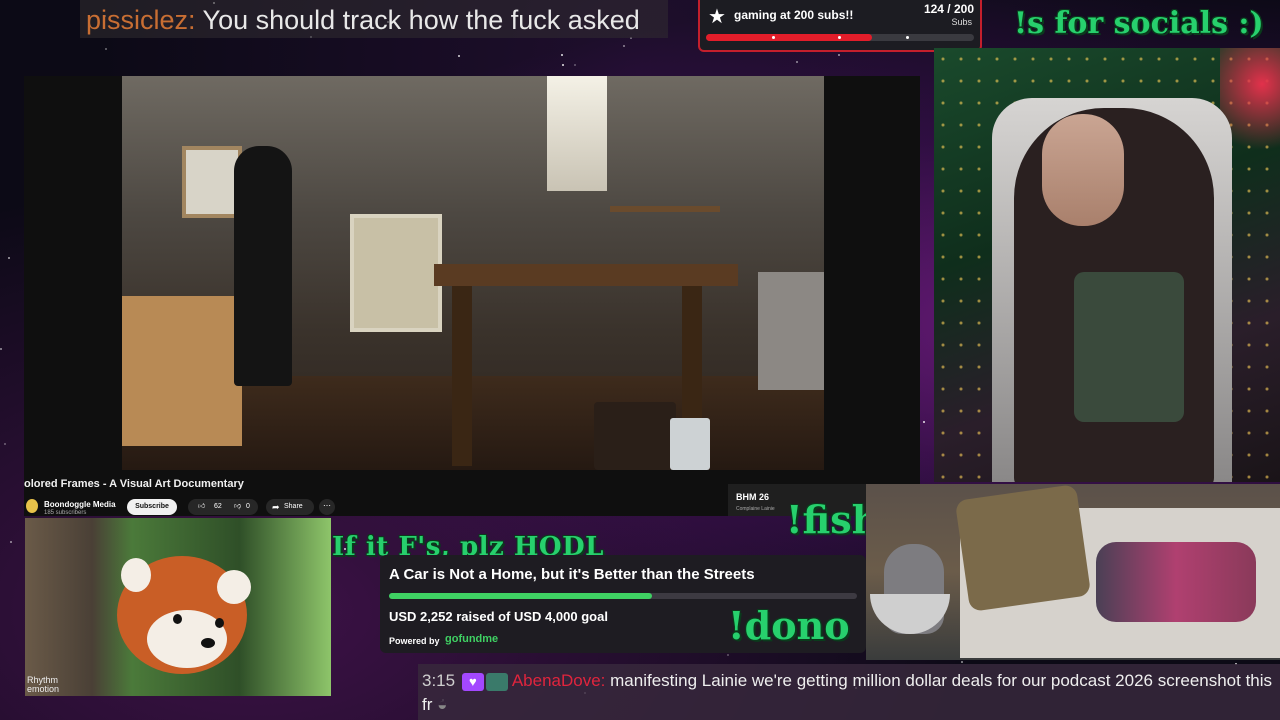  I want to click on chat-timestamp: 3:15, so click(439, 680).